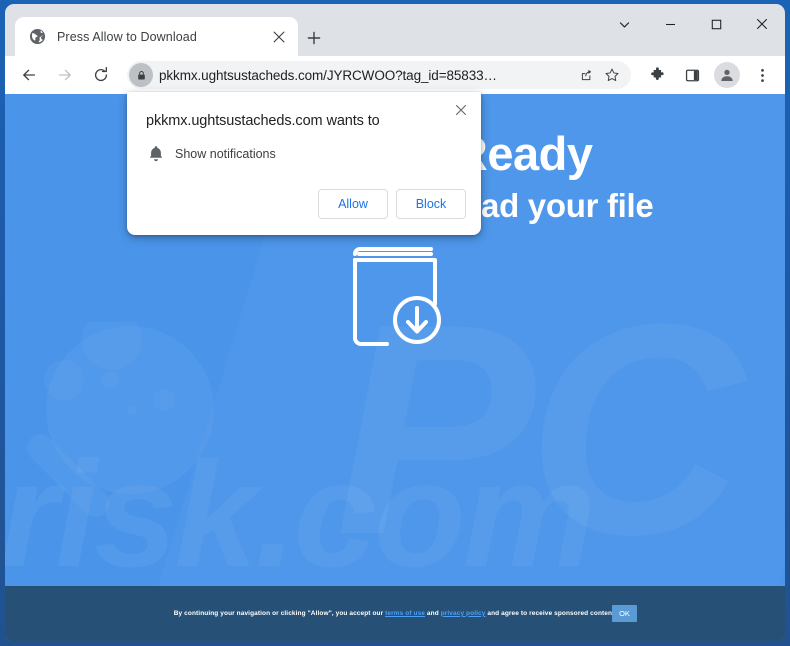 This screenshot has width=790, height=646. Describe the element at coordinates (461, 110) in the screenshot. I see `dialog-close-icon` at that location.